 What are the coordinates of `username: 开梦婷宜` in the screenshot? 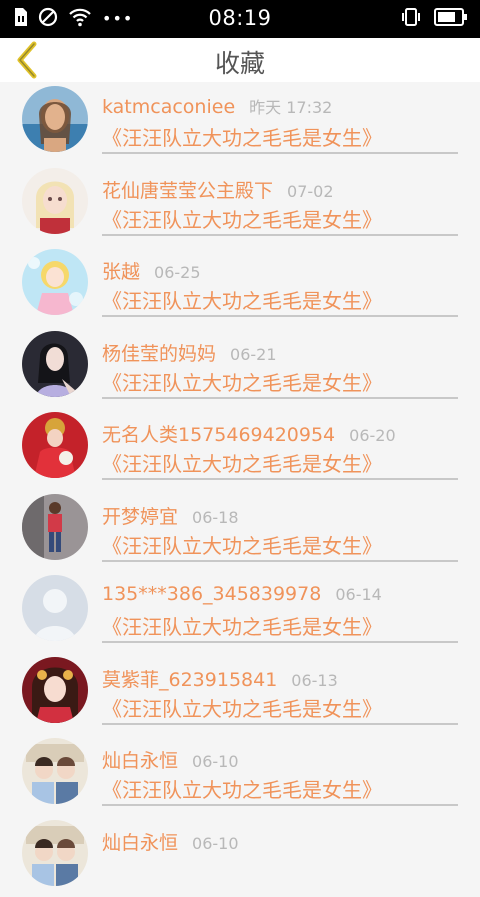 It's located at (140, 517).